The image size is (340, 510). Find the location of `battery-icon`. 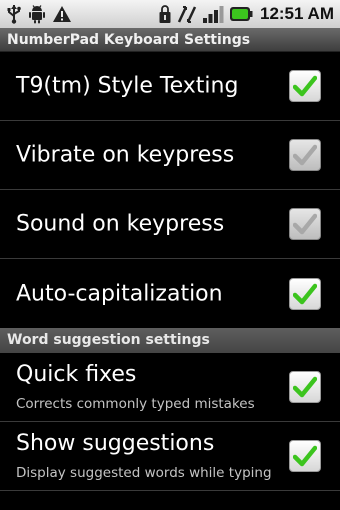

battery-icon is located at coordinates (241, 14).